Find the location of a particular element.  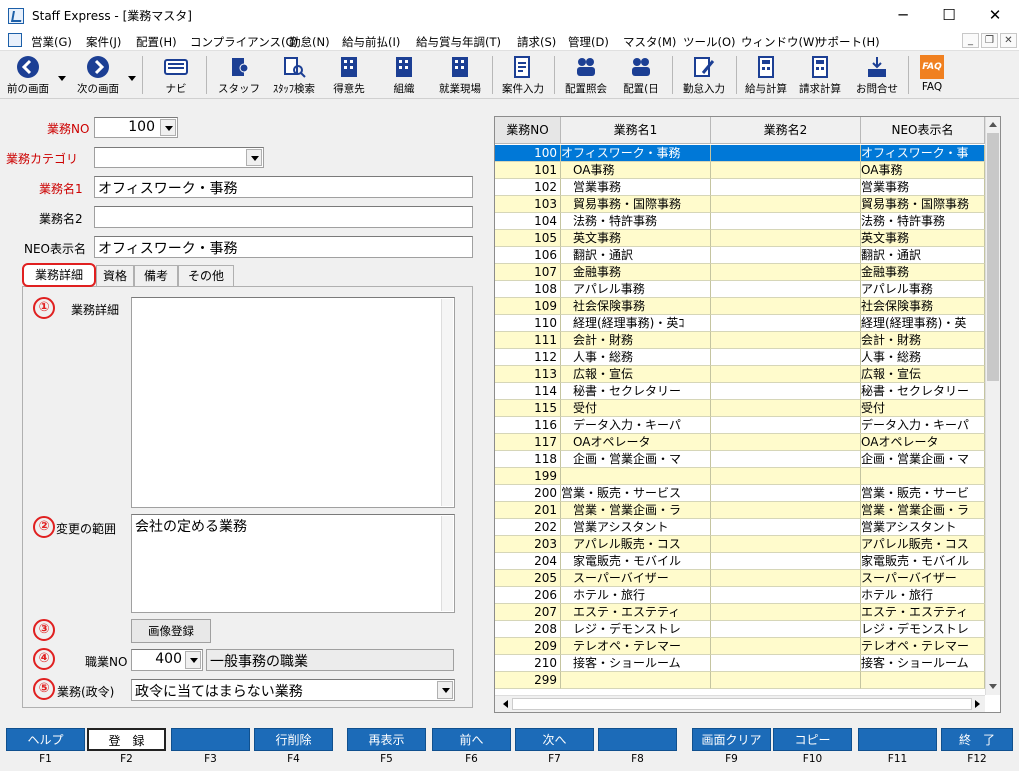

function-key-f10: コピー is located at coordinates (812, 739).